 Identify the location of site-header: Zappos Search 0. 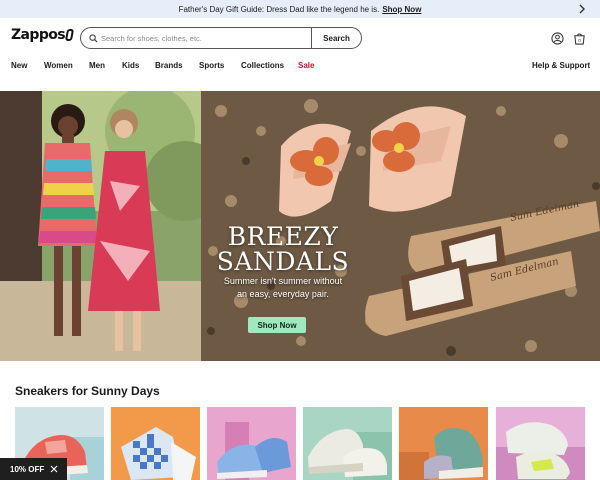
(300, 38).